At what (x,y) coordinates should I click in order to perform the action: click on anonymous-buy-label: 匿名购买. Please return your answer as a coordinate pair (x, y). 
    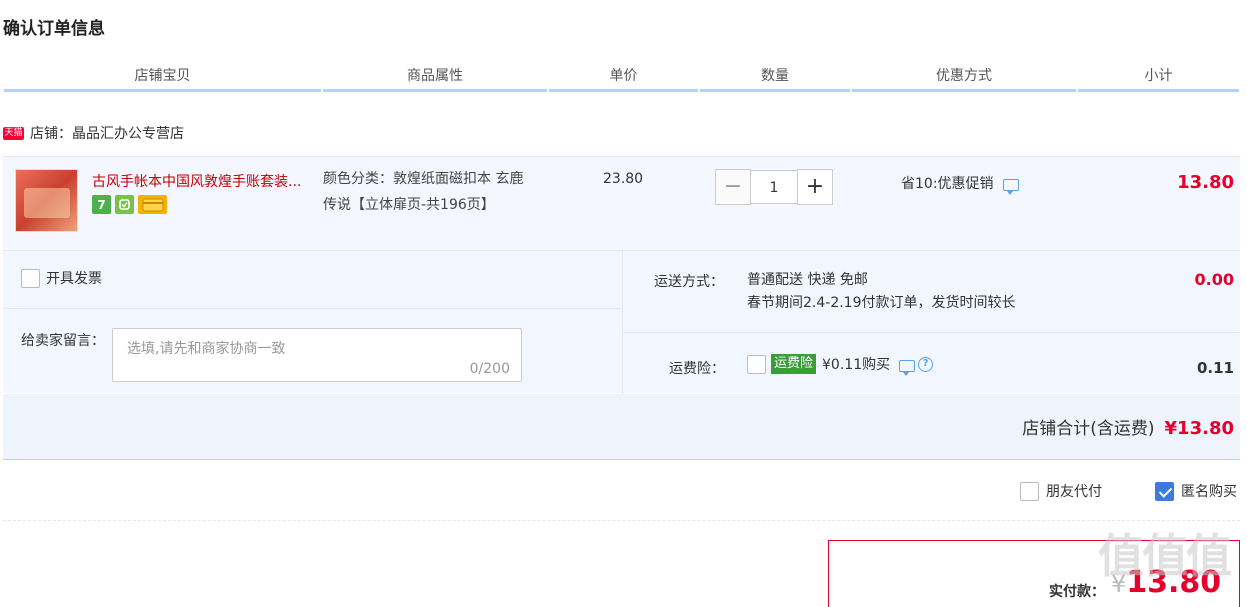
    Looking at the image, I should click on (1209, 492).